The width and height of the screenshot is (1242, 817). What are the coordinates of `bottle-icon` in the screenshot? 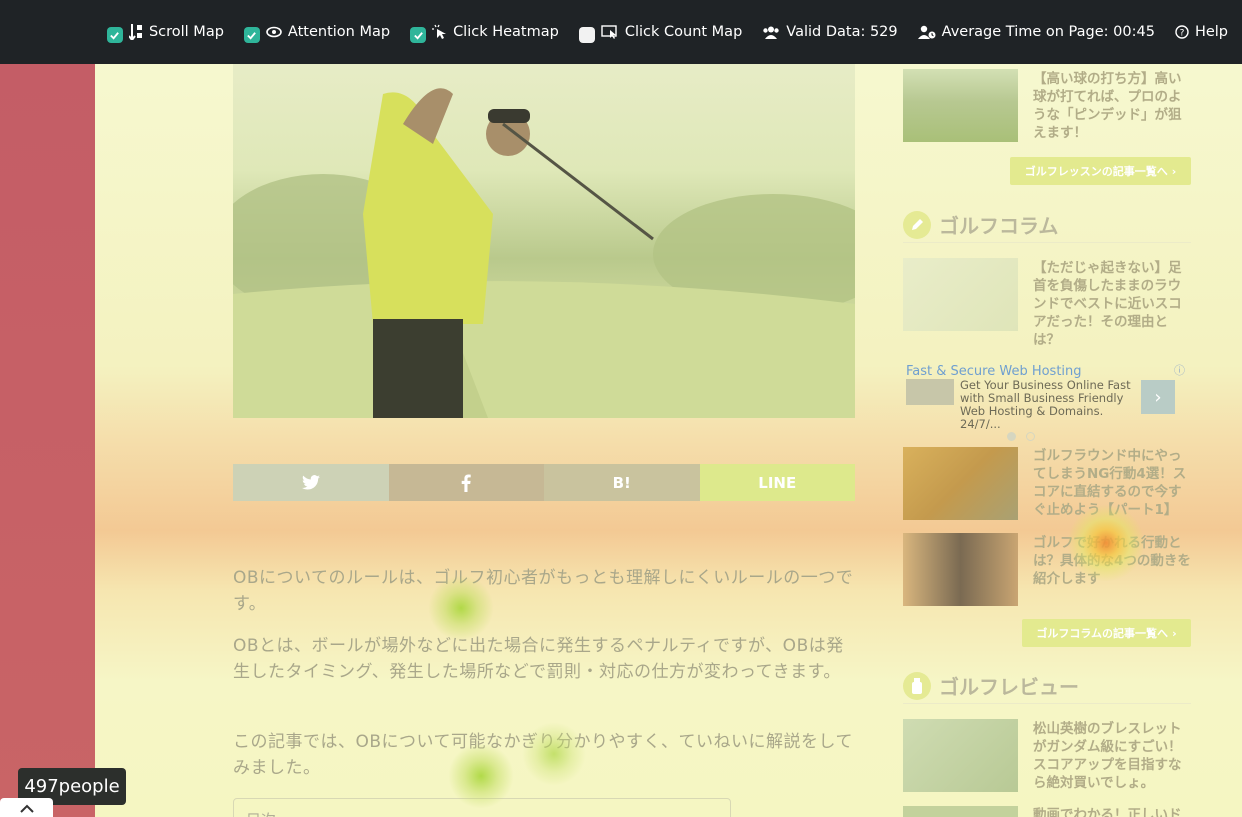 It's located at (917, 685).